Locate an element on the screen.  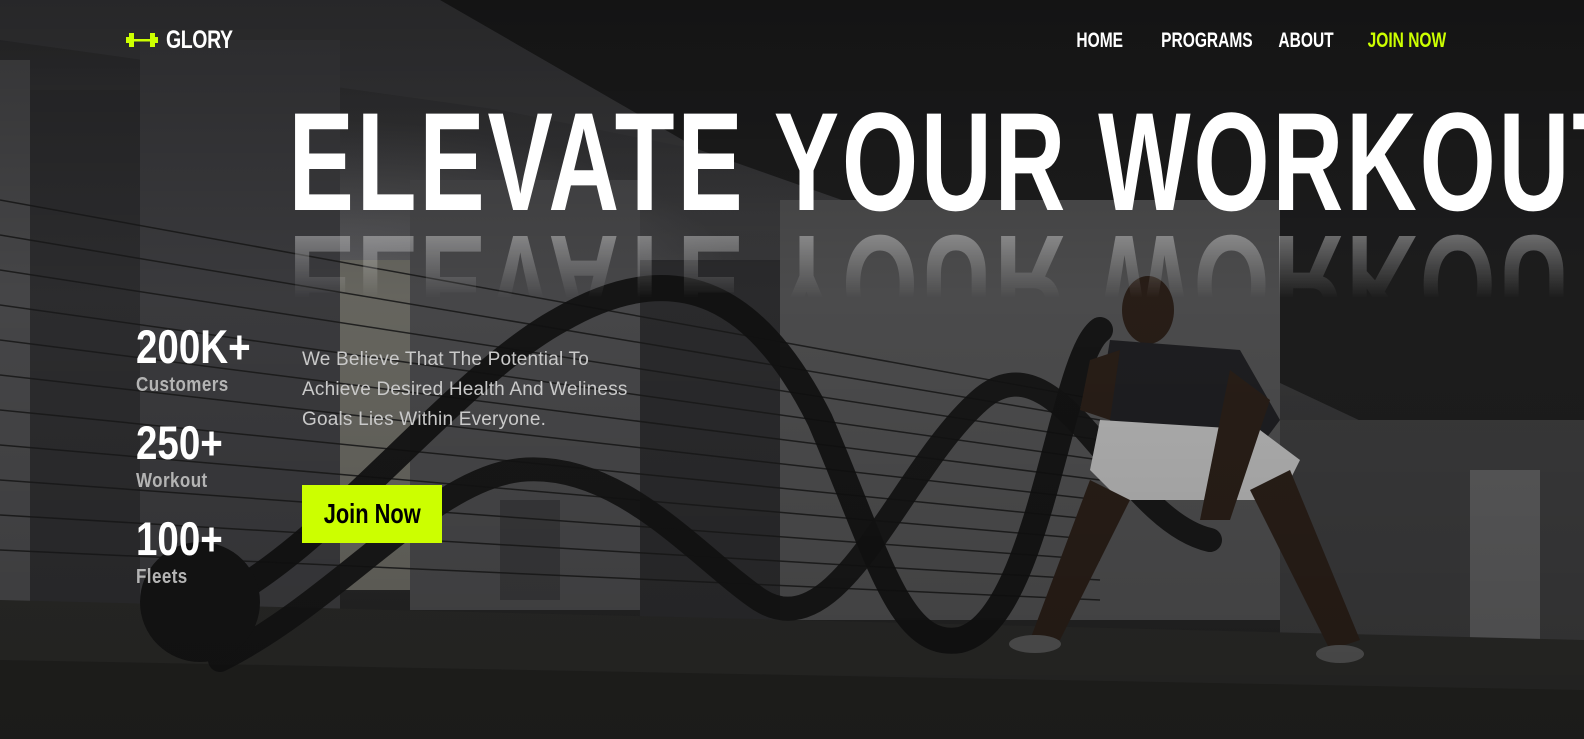
stat-value: 100+ is located at coordinates (179, 538).